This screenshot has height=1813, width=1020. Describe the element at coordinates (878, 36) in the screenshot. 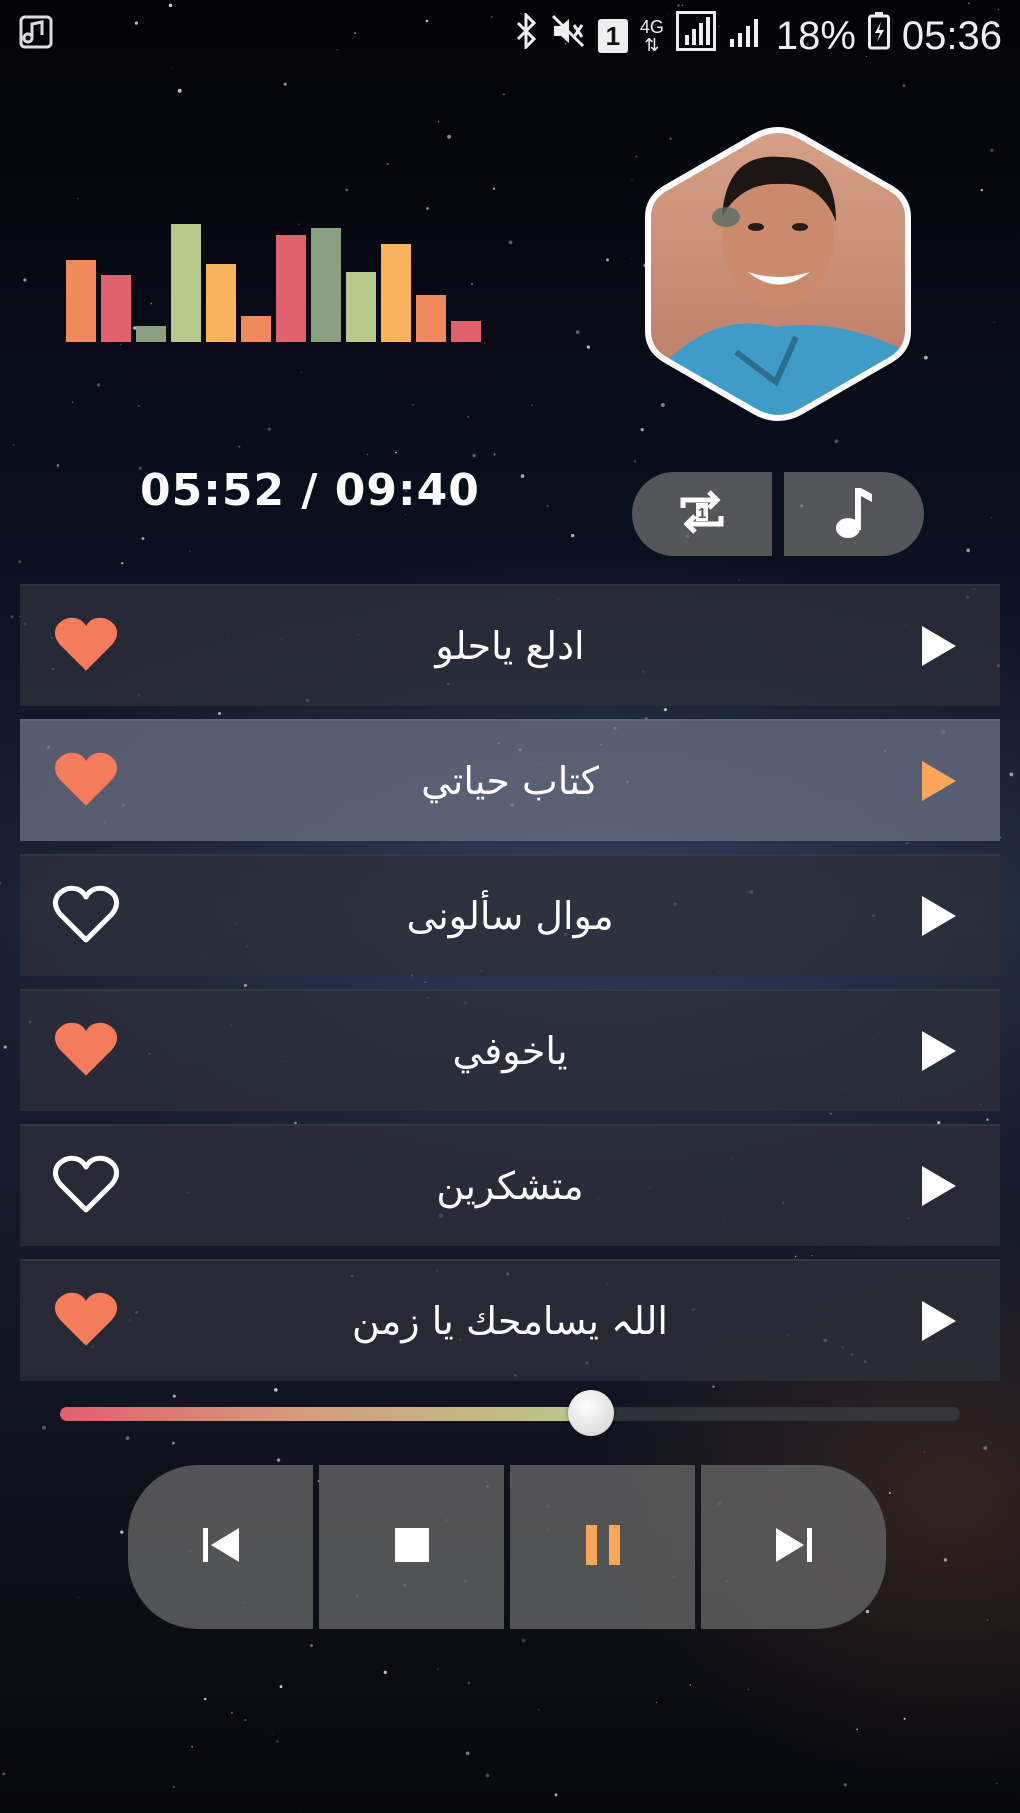

I see `battery-charging-icon` at that location.